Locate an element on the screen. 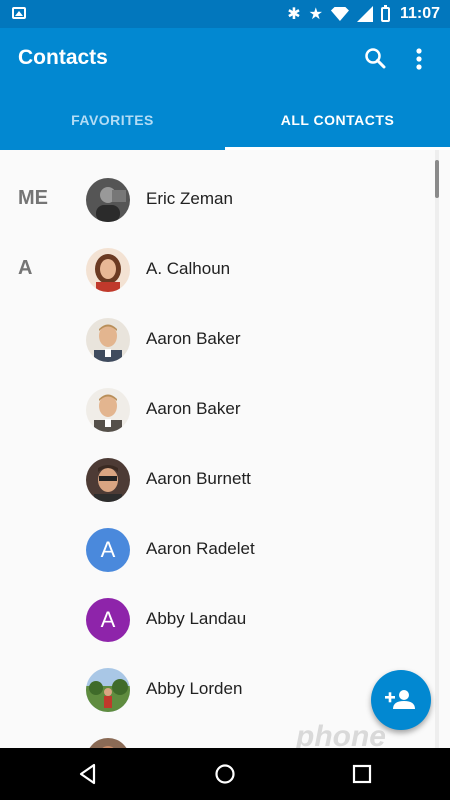  recents-icon is located at coordinates (362, 774).